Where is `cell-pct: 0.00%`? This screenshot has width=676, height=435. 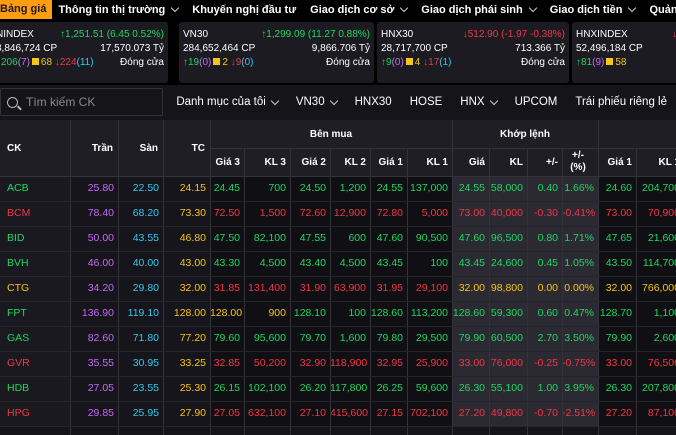 cell-pct: 0.00% is located at coordinates (580, 288).